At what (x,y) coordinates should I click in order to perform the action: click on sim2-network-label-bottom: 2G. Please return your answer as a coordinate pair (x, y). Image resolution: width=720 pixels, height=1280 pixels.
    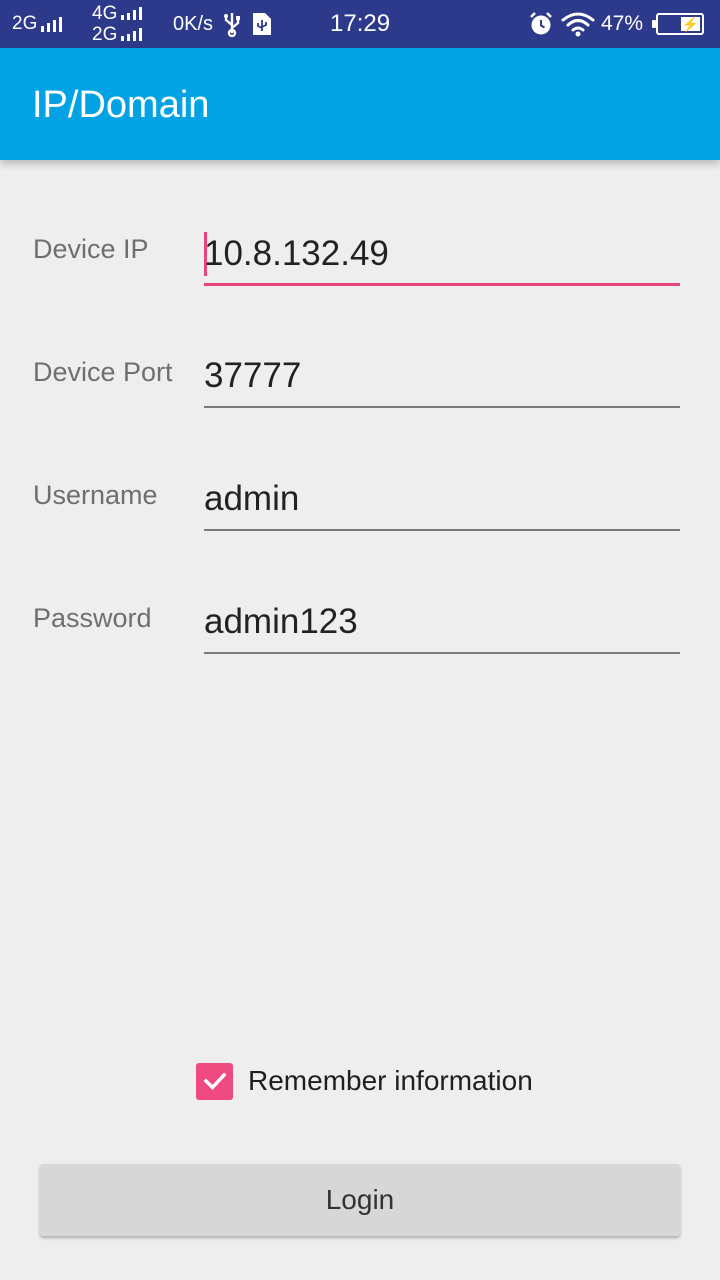
    Looking at the image, I should click on (105, 34).